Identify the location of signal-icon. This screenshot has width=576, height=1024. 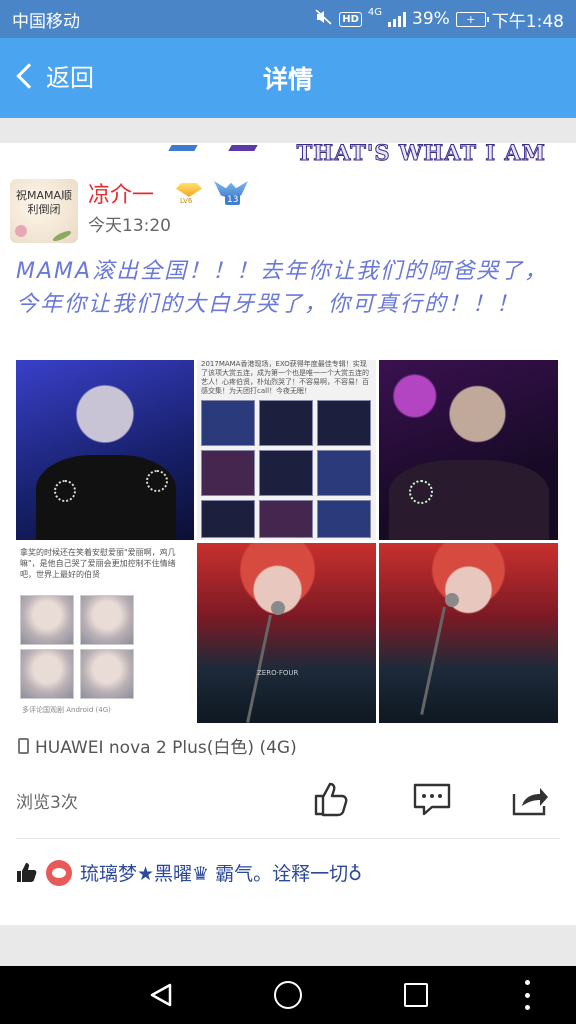
(397, 19).